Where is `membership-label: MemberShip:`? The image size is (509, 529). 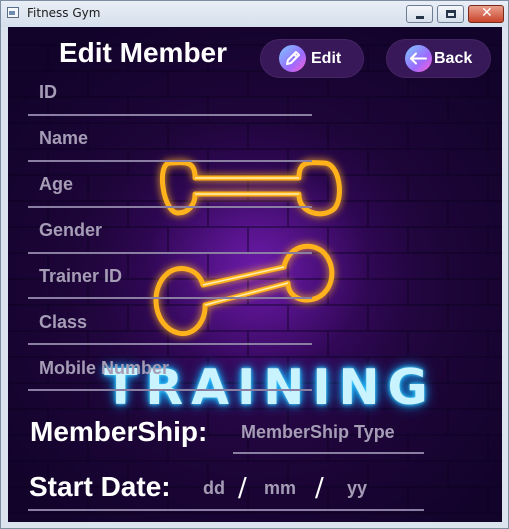 membership-label: MemberShip: is located at coordinates (119, 431).